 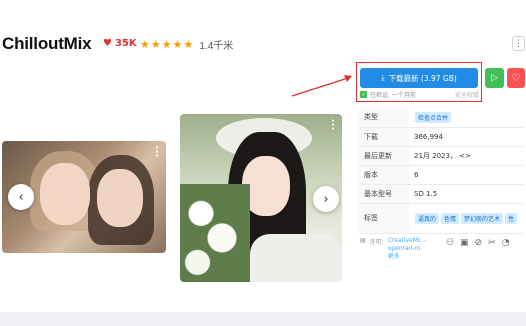 I want to click on detail-key: 标签, so click(x=384, y=218).